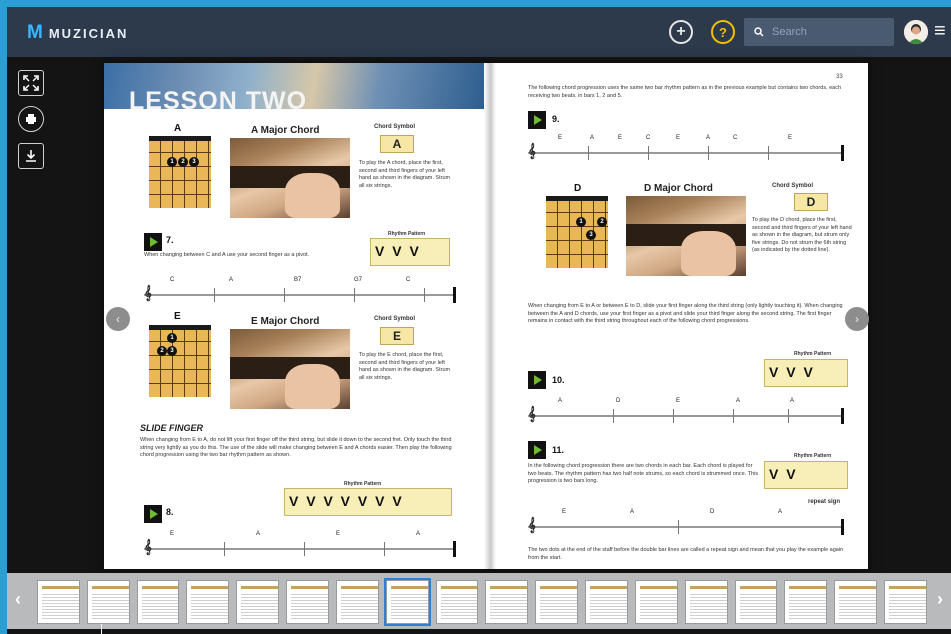 The width and height of the screenshot is (951, 634). I want to click on top-bar: M MUZICIAN + ? ≡, so click(479, 32).